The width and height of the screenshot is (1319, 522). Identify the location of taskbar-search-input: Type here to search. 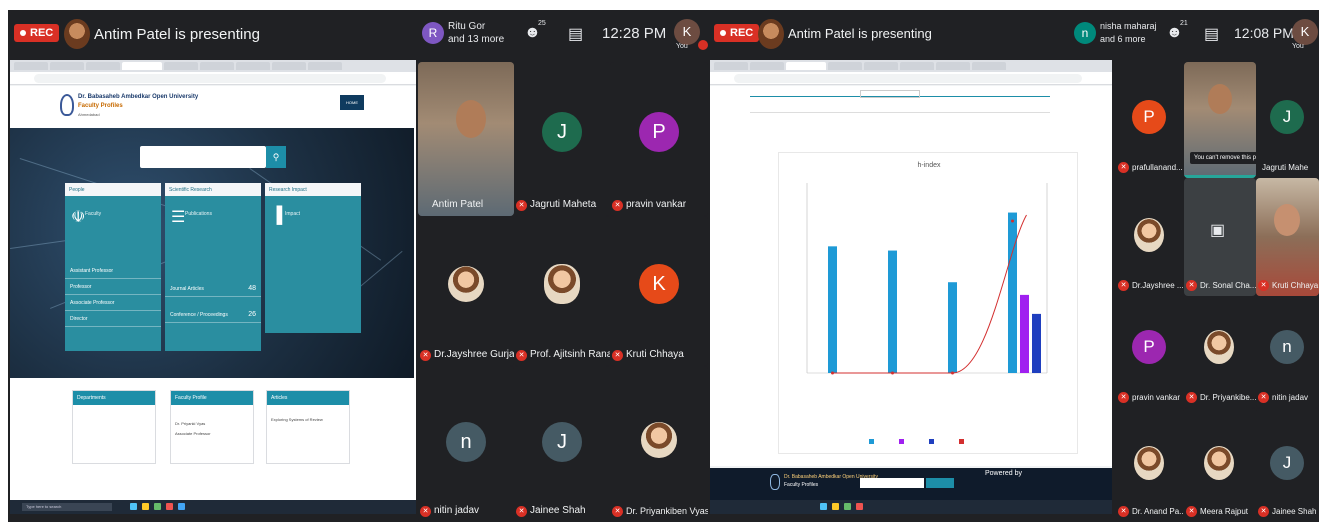
(67, 507).